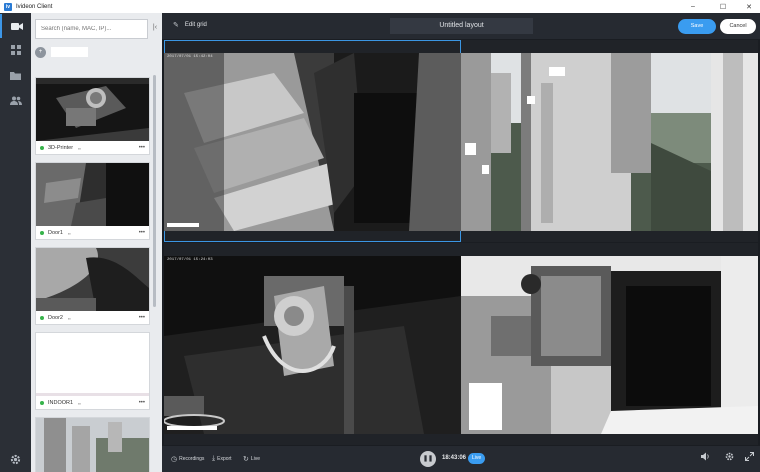 This screenshot has width=760, height=472. I want to click on nav-cameras, so click(15, 26).